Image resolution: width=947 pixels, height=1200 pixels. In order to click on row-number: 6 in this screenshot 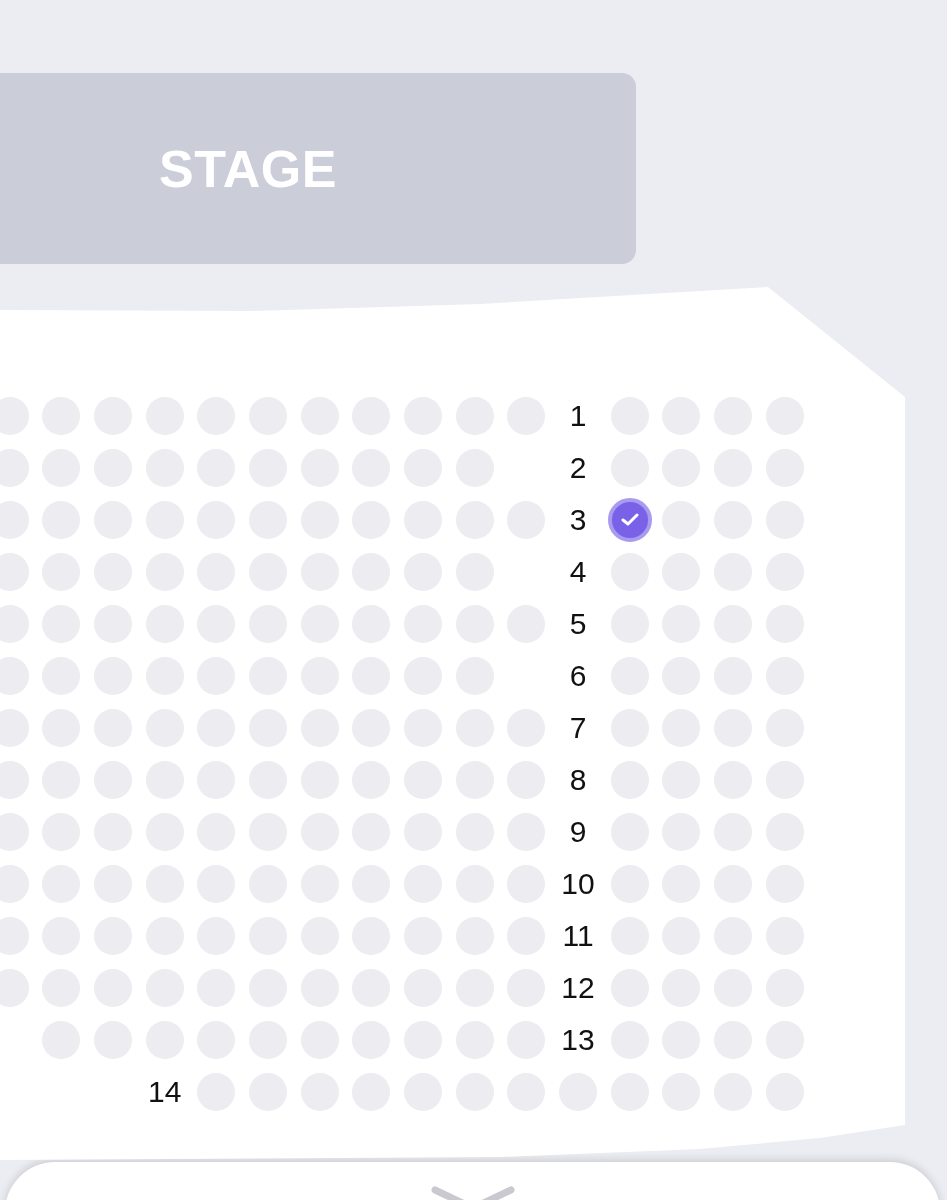, I will do `click(578, 676)`.